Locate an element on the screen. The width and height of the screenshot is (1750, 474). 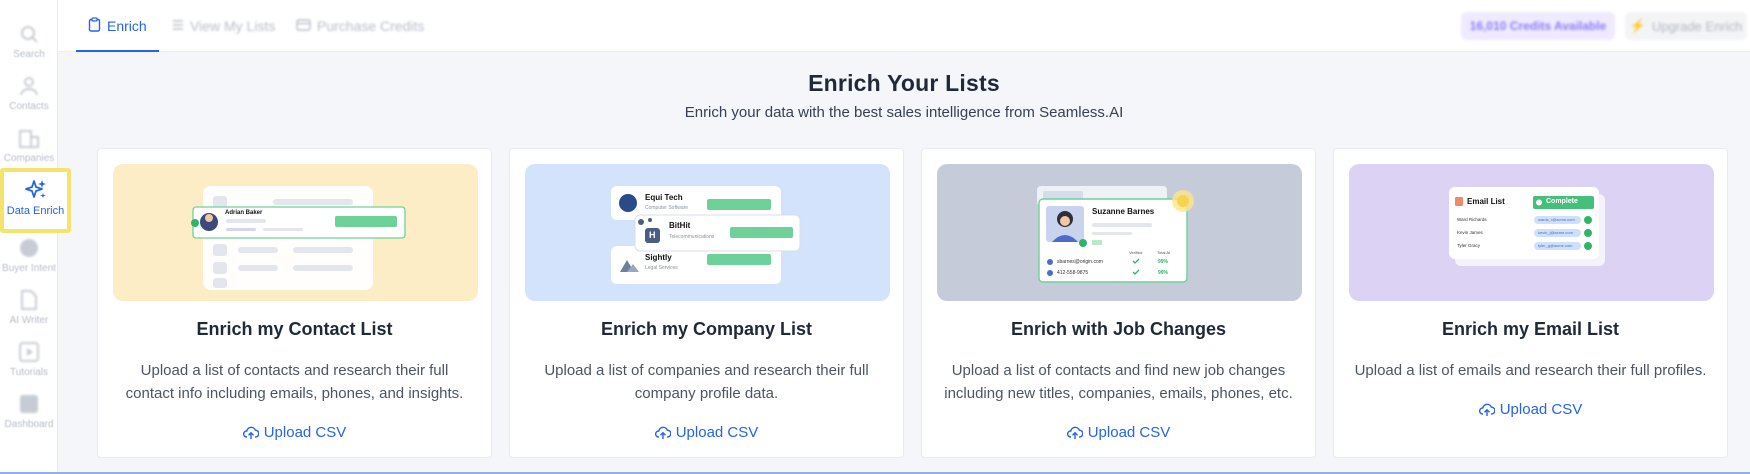
sidebar-item-buyer-intent: Buyer Intent is located at coordinates (29, 254).